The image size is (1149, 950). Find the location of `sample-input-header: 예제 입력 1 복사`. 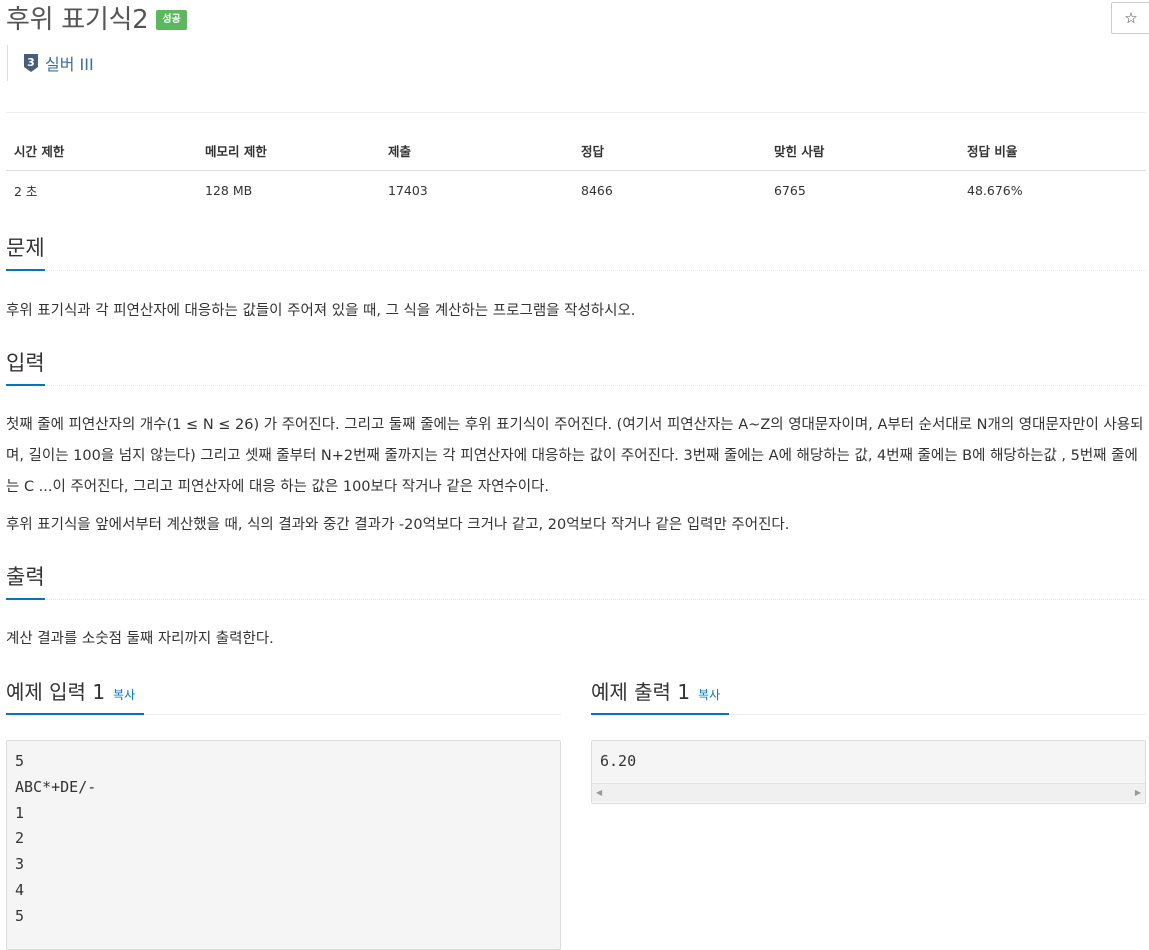

sample-input-header: 예제 입력 1 복사 is located at coordinates (70, 692).